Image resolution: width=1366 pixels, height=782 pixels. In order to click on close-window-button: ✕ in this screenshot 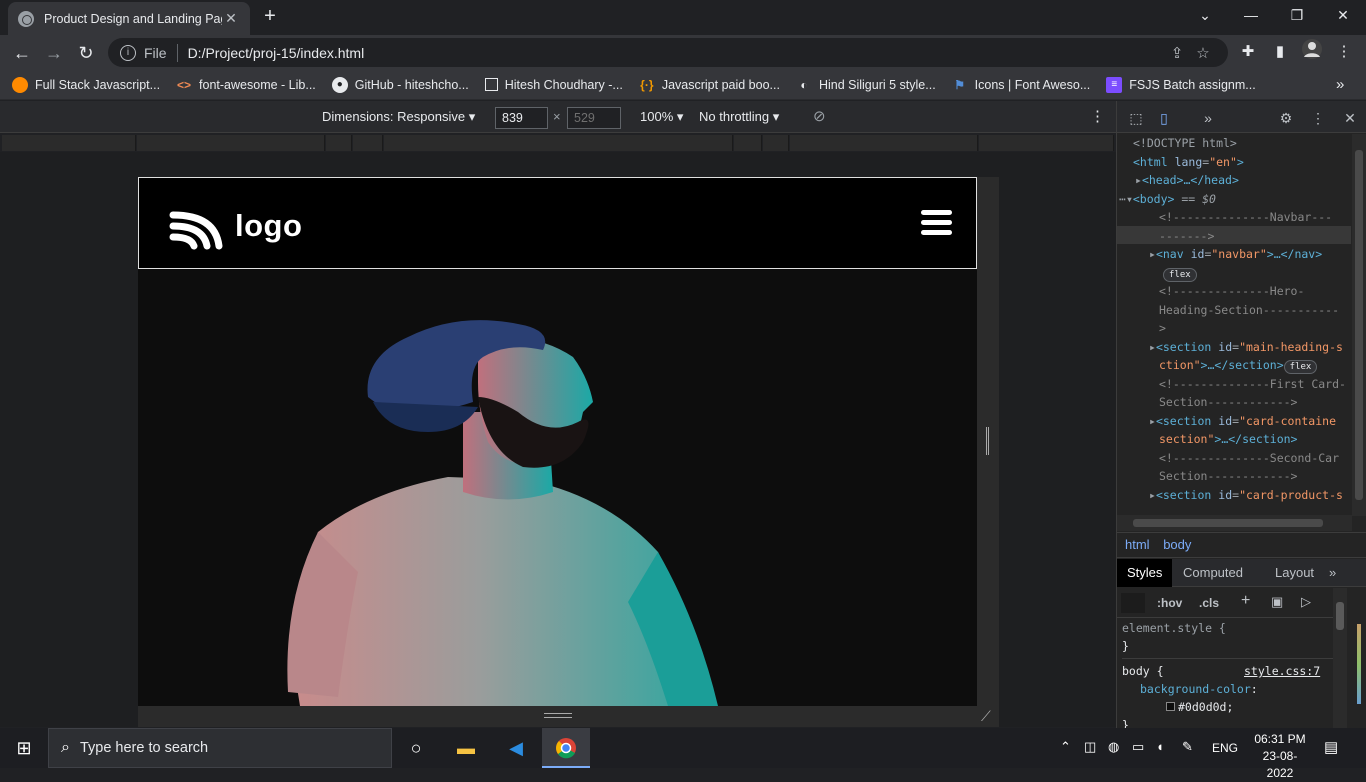, I will do `click(1343, 15)`.